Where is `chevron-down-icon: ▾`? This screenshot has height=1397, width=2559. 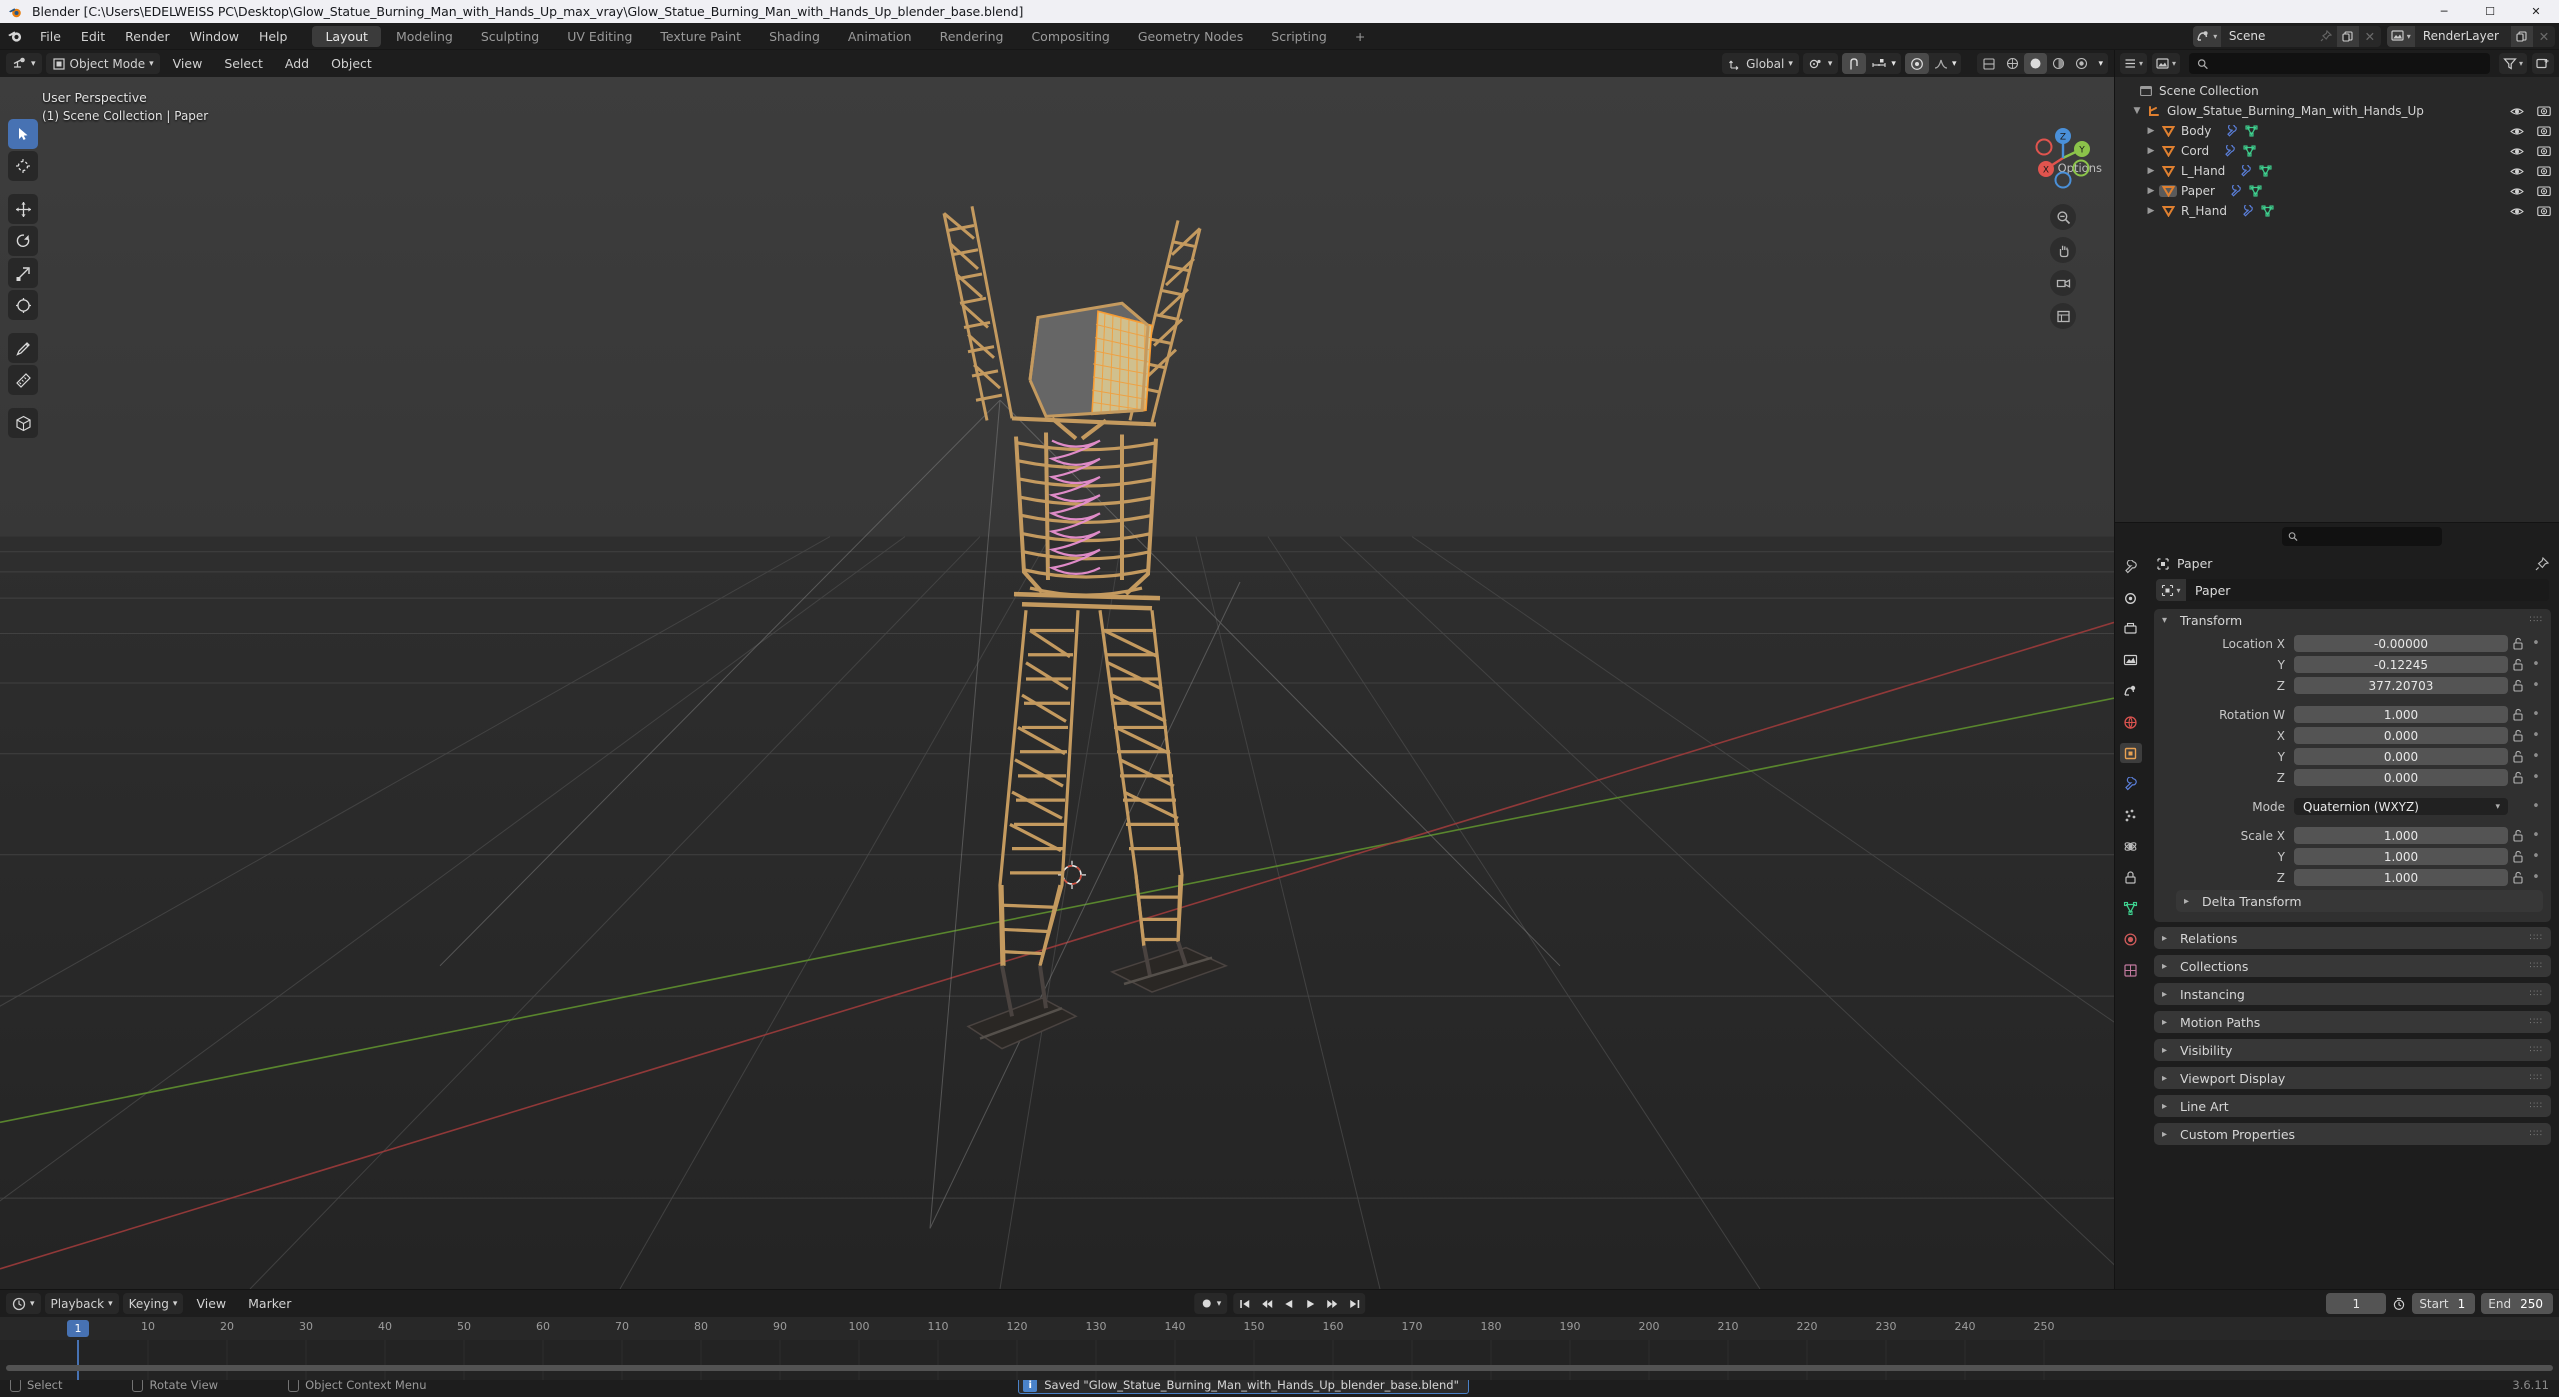 chevron-down-icon: ▾ is located at coordinates (2167, 620).